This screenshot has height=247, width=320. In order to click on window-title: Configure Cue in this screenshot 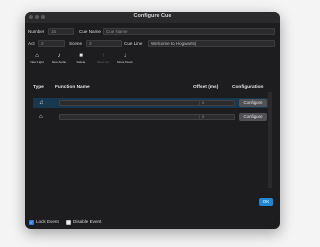, I will do `click(152, 16)`.